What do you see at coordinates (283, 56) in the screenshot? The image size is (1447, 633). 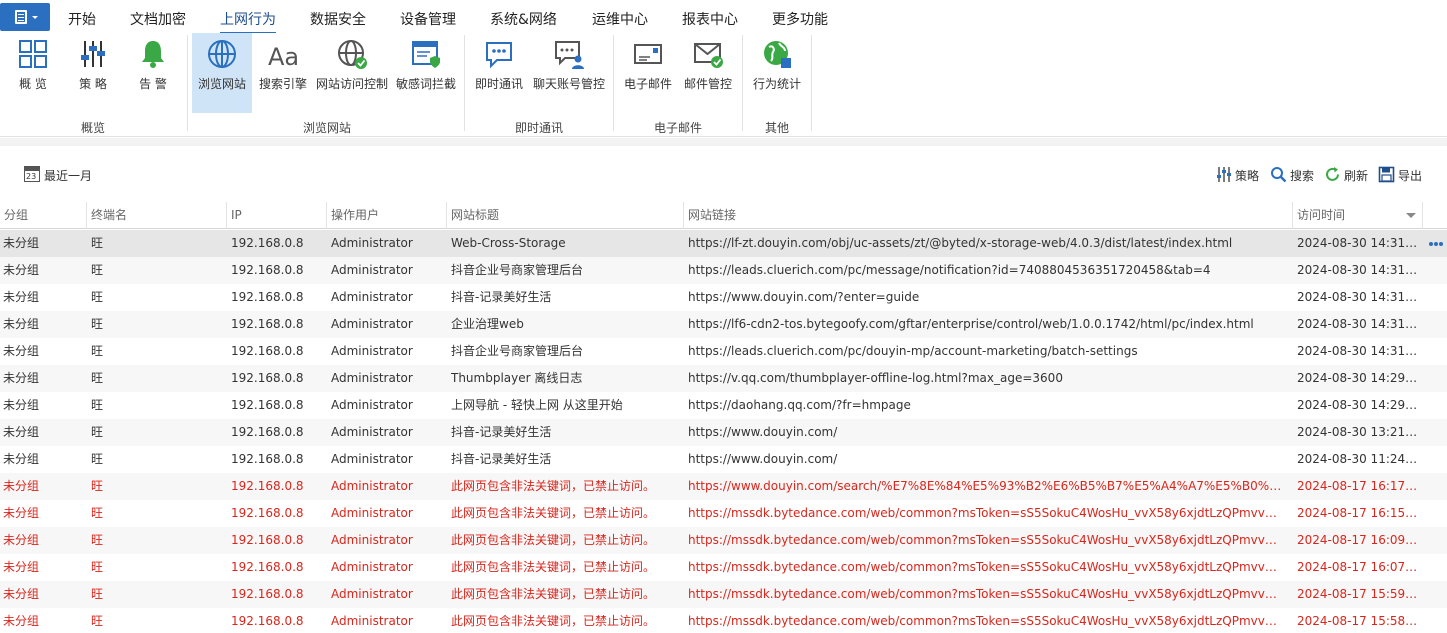 I see `svg-text: Aa` at bounding box center [283, 56].